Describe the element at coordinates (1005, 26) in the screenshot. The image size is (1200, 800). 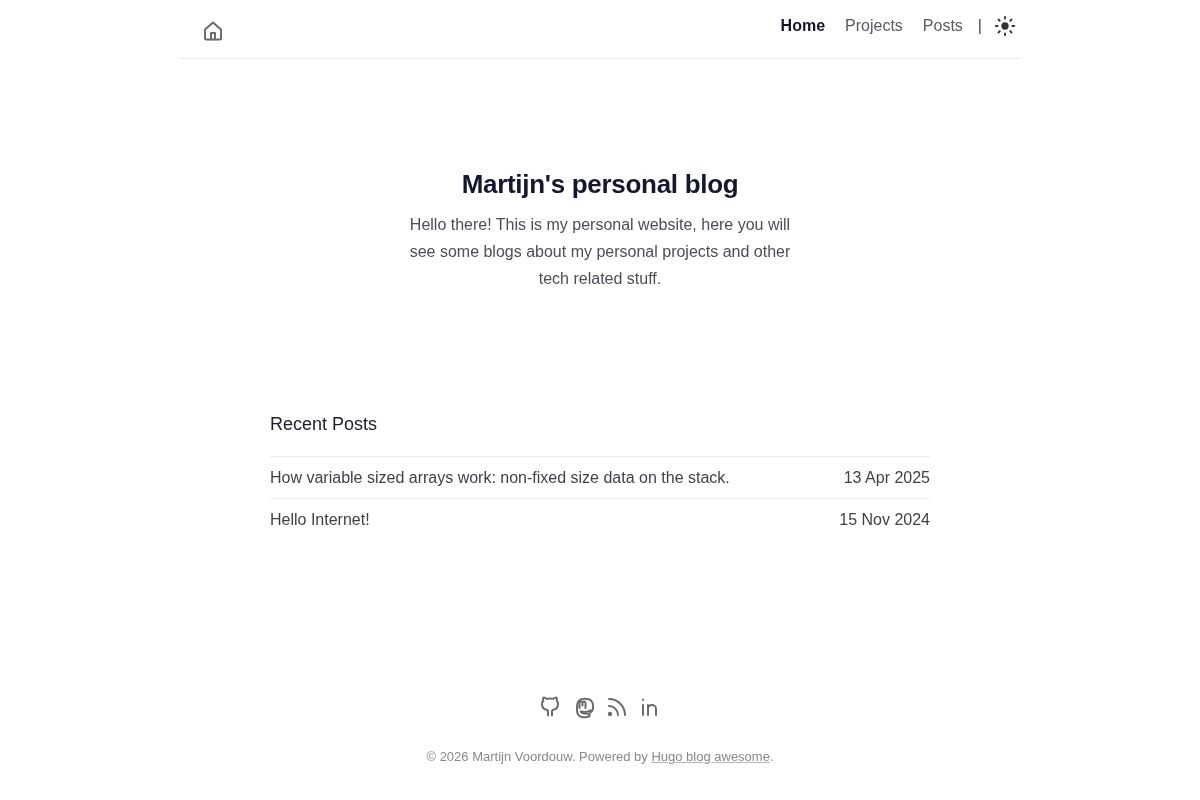
I see `sun-icon` at that location.